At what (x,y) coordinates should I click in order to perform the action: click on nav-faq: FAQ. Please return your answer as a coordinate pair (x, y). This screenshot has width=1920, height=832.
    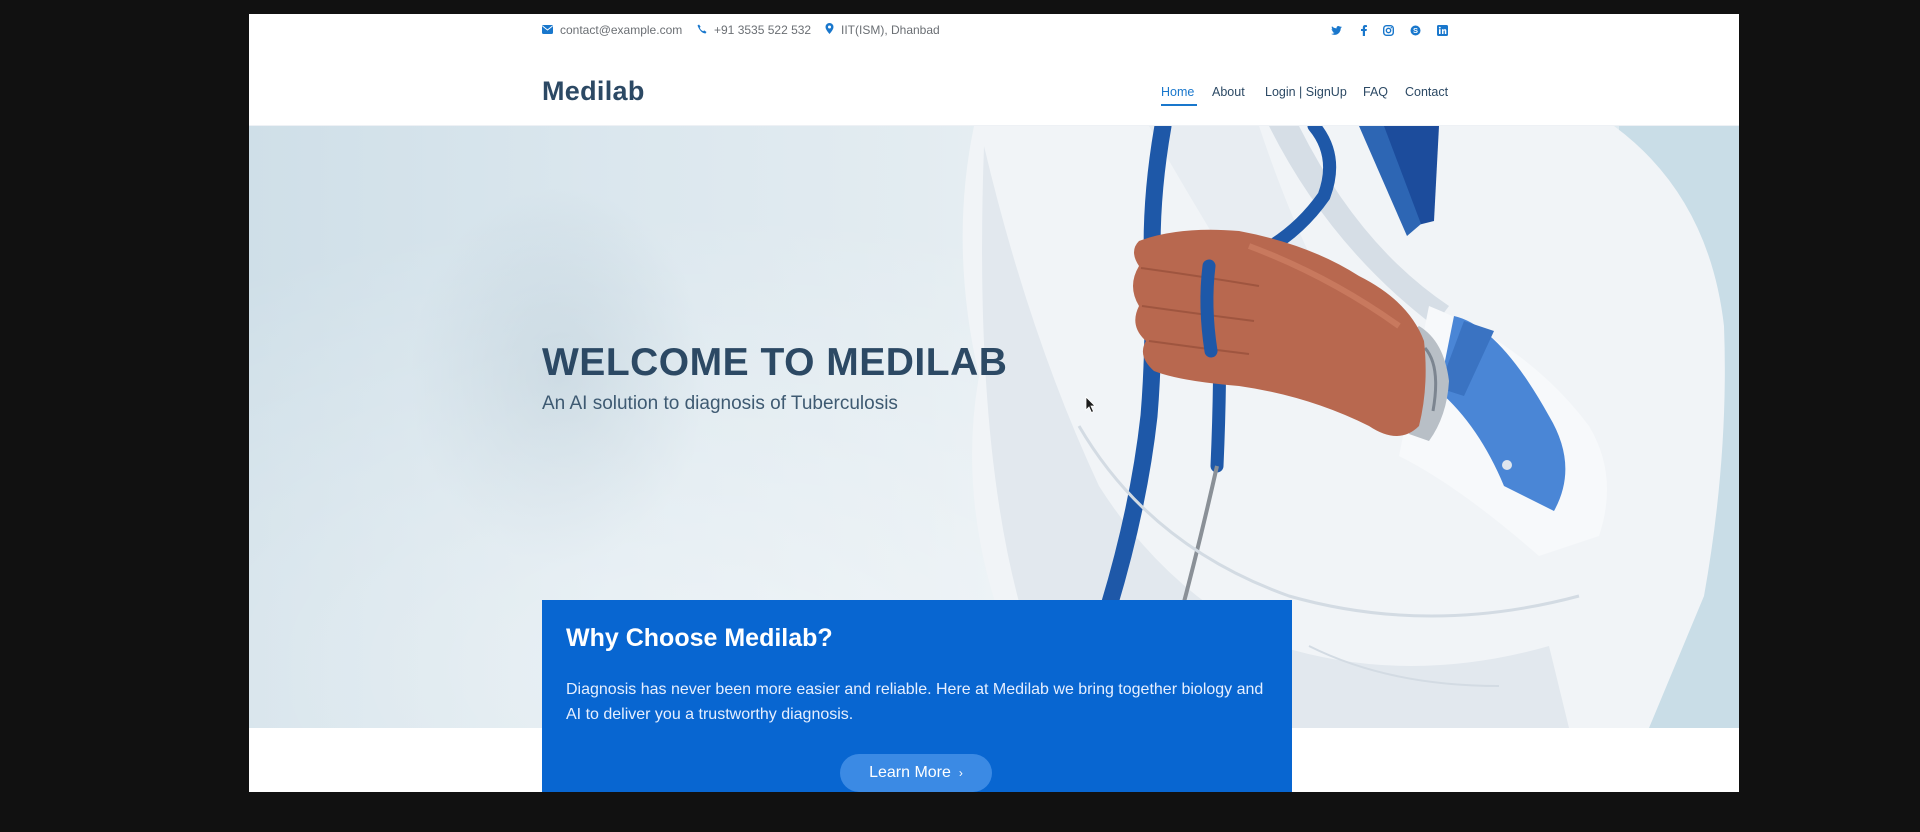
    Looking at the image, I should click on (1375, 92).